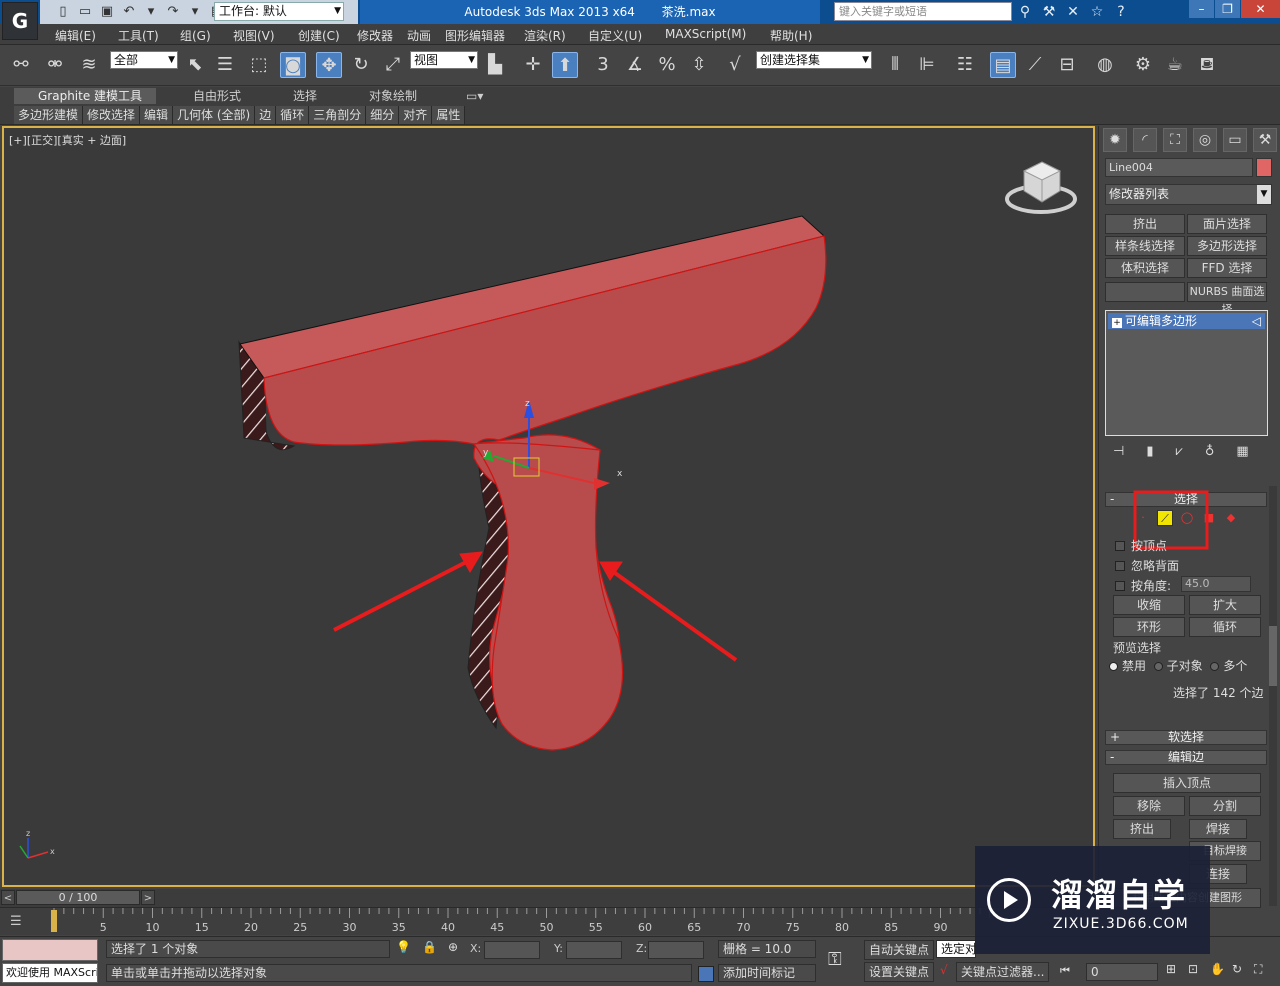  What do you see at coordinates (85, 96) in the screenshot?
I see `tab-graphite-modeling: Graphite 建模工具` at bounding box center [85, 96].